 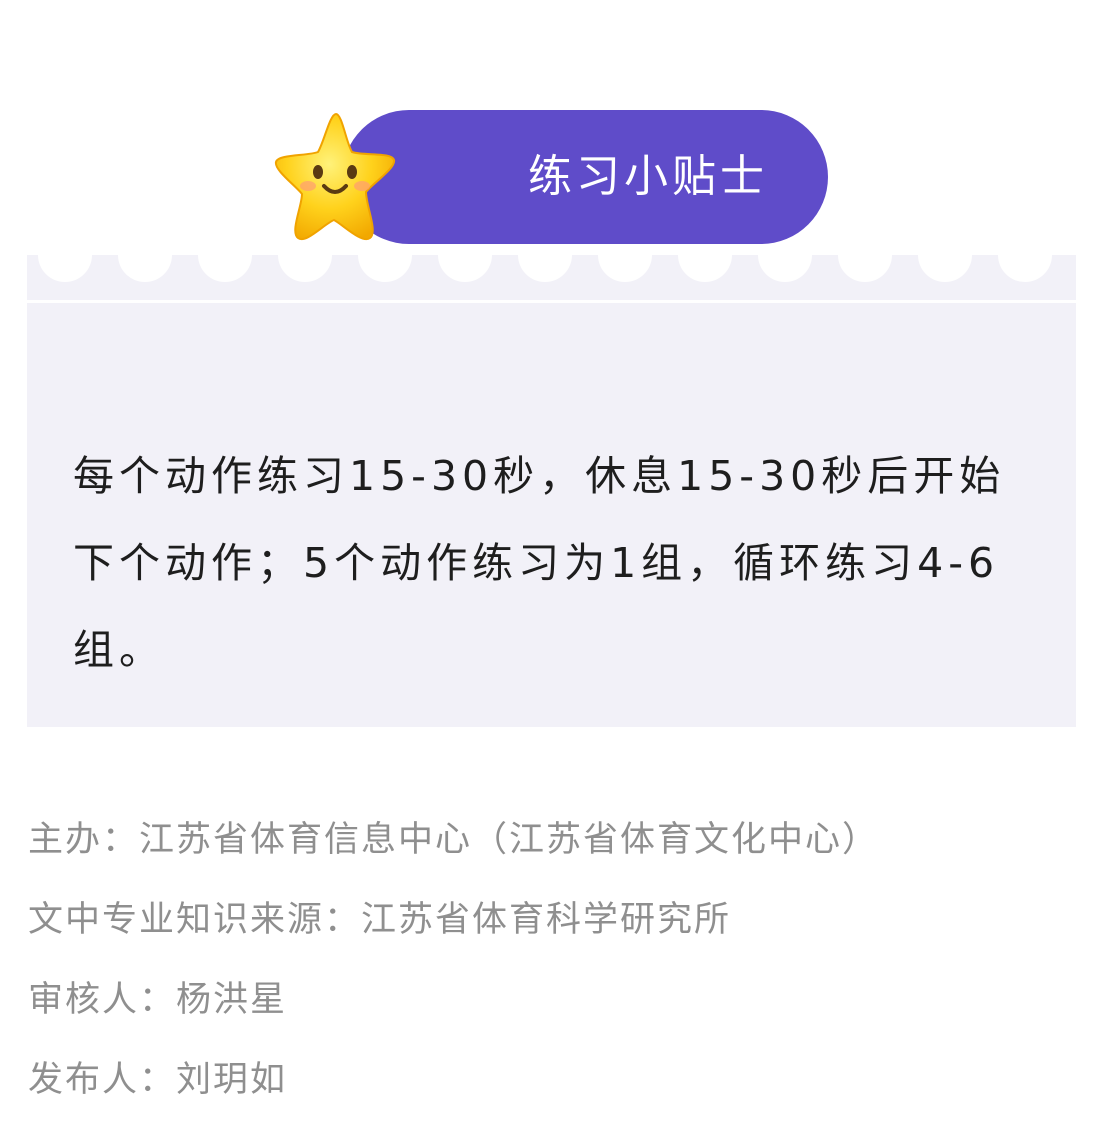 What do you see at coordinates (158, 1080) in the screenshot?
I see `credit-publisher: 发布人：刘玥如` at bounding box center [158, 1080].